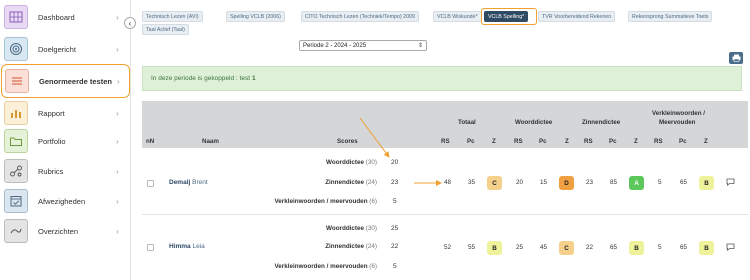 This screenshot has height=280, width=750. I want to click on student-first-name: Brent, so click(200, 182).